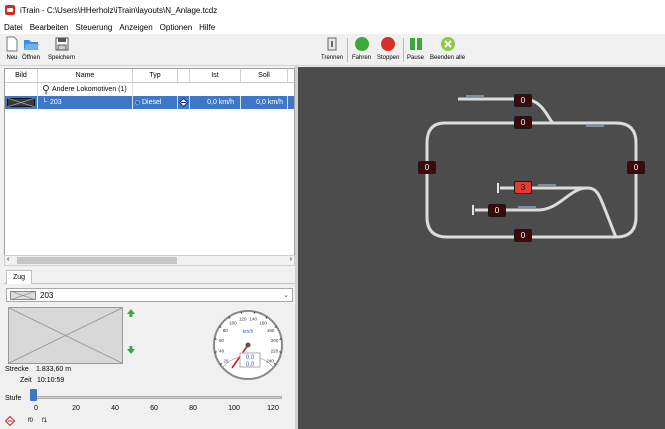 Image resolution: width=665 pixels, height=429 pixels. Describe the element at coordinates (215, 75) in the screenshot. I see `col-header-ist: Ist` at that location.